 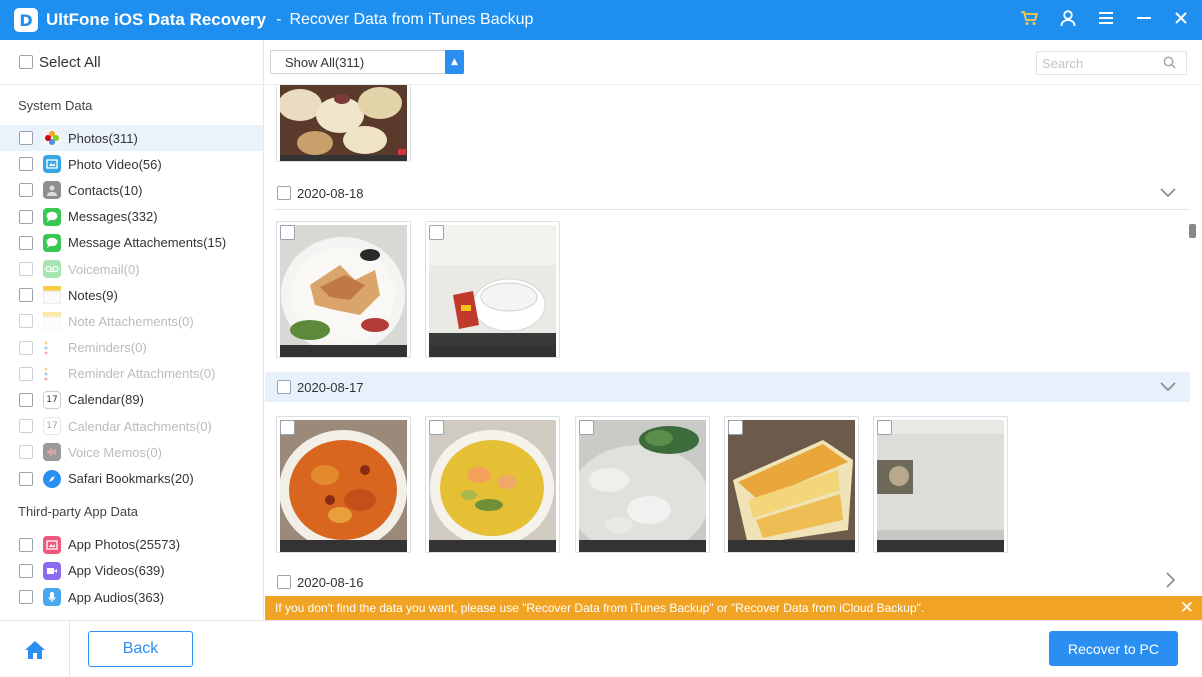 I want to click on home-button, so click(x=35, y=649).